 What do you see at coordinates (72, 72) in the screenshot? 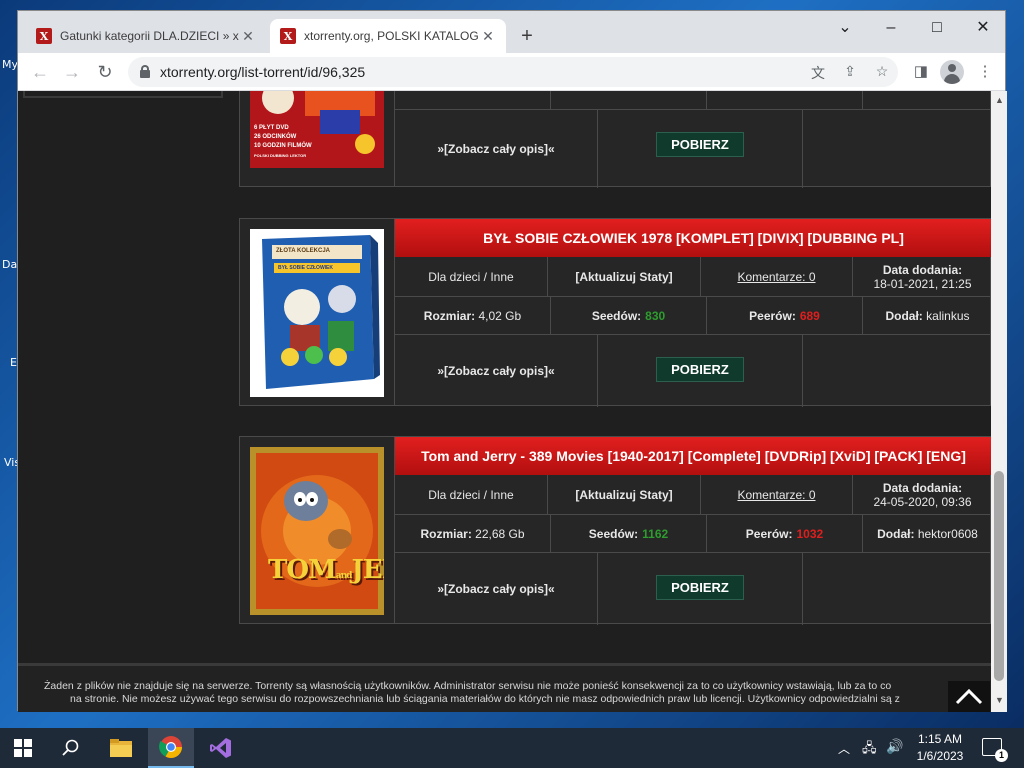
I see `forward-arrow-icon: →` at bounding box center [72, 72].